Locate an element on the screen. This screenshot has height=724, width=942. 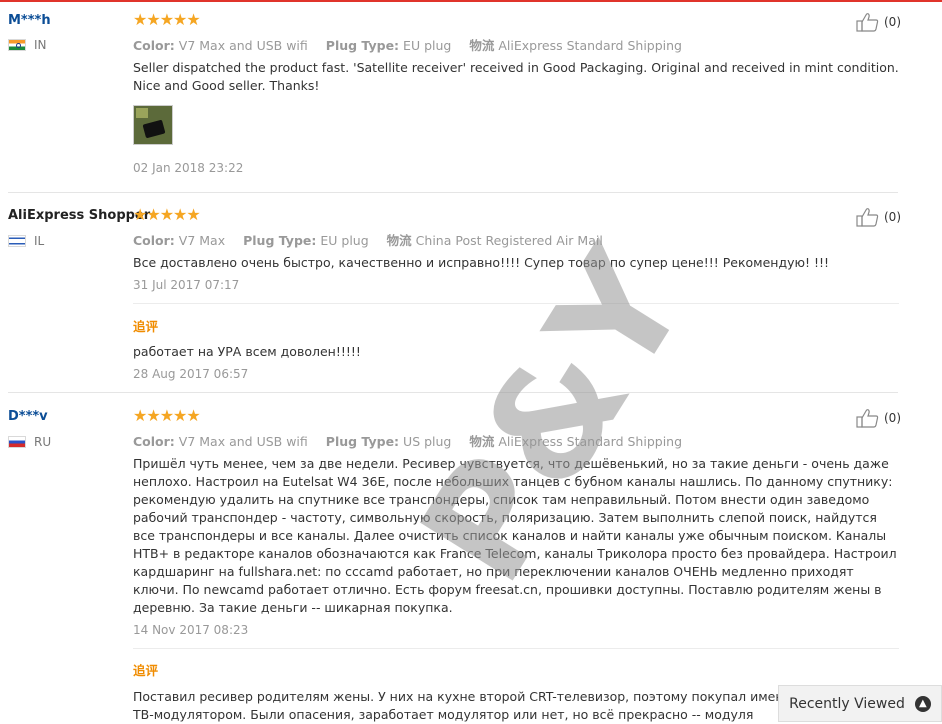
review-date: 31 Jul 2017 07:17 is located at coordinates (186, 285).